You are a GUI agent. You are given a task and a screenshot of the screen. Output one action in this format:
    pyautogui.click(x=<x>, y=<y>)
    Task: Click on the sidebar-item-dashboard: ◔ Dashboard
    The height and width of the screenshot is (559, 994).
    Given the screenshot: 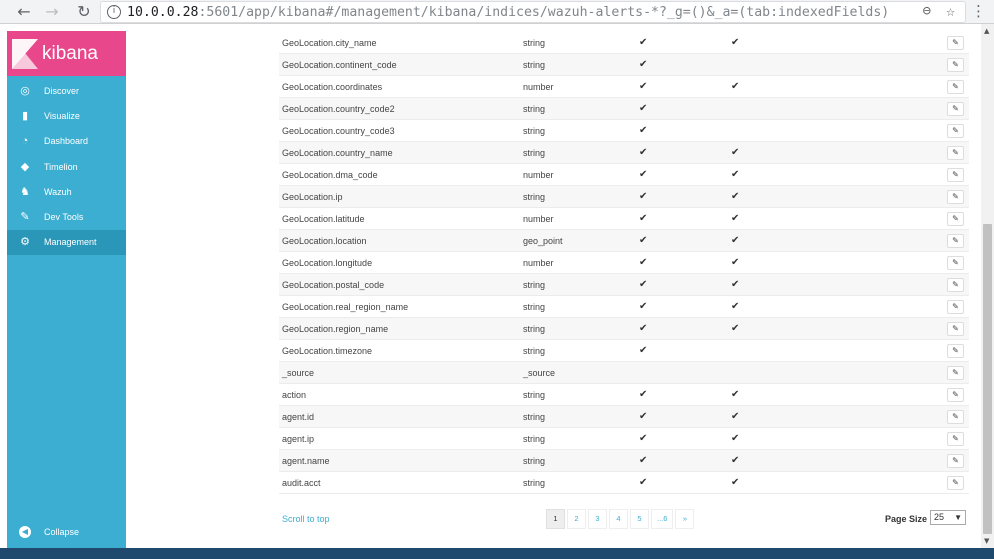 What is the action you would take?
    pyautogui.click(x=66, y=141)
    